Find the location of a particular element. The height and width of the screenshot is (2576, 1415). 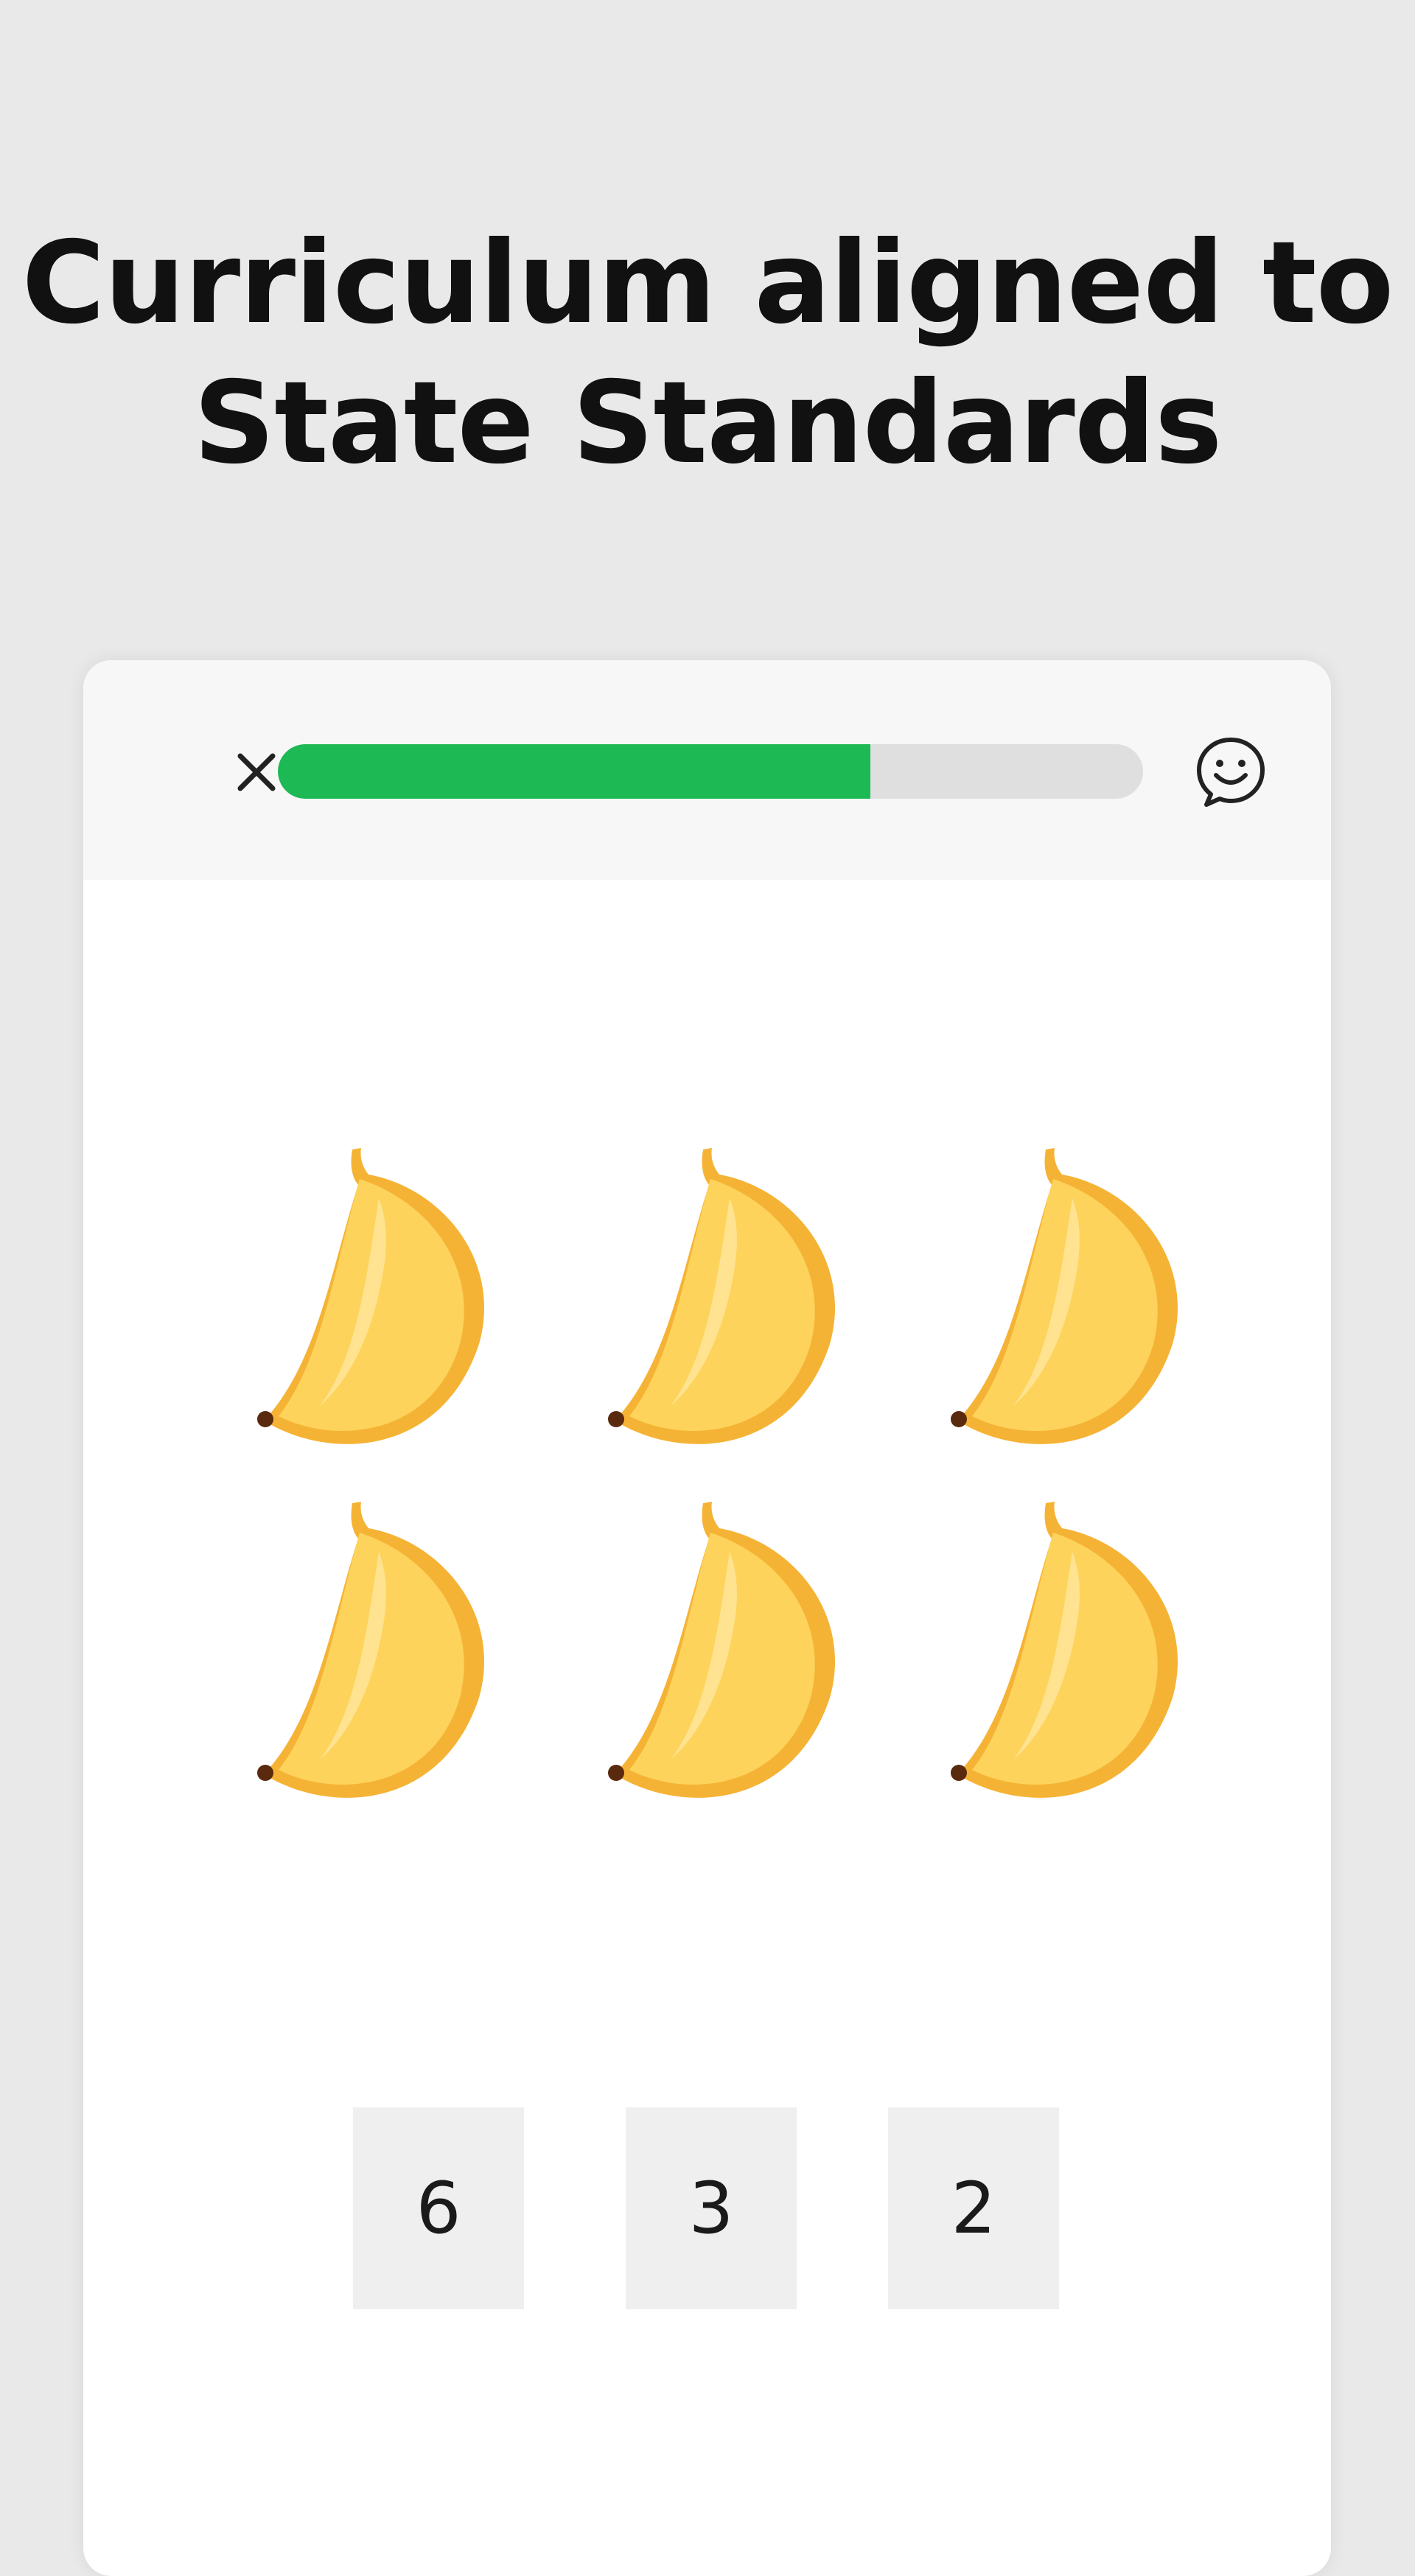

page-title: Curriculum aligned to State Standards is located at coordinates (707, 354).